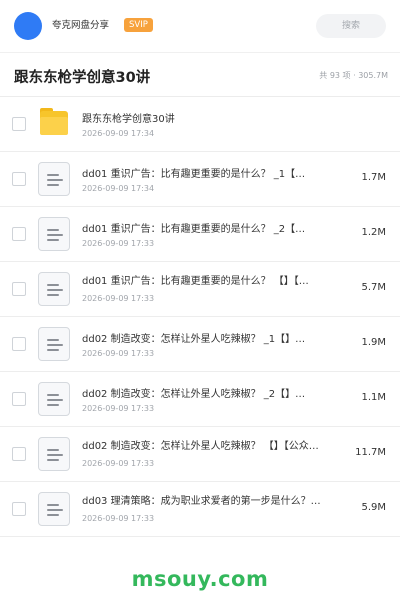 Image resolution: width=400 pixels, height=610 pixels. I want to click on folder-title-bar: 跟东东枪学创意30讲 共 93 项 · 305.7M, so click(200, 74).